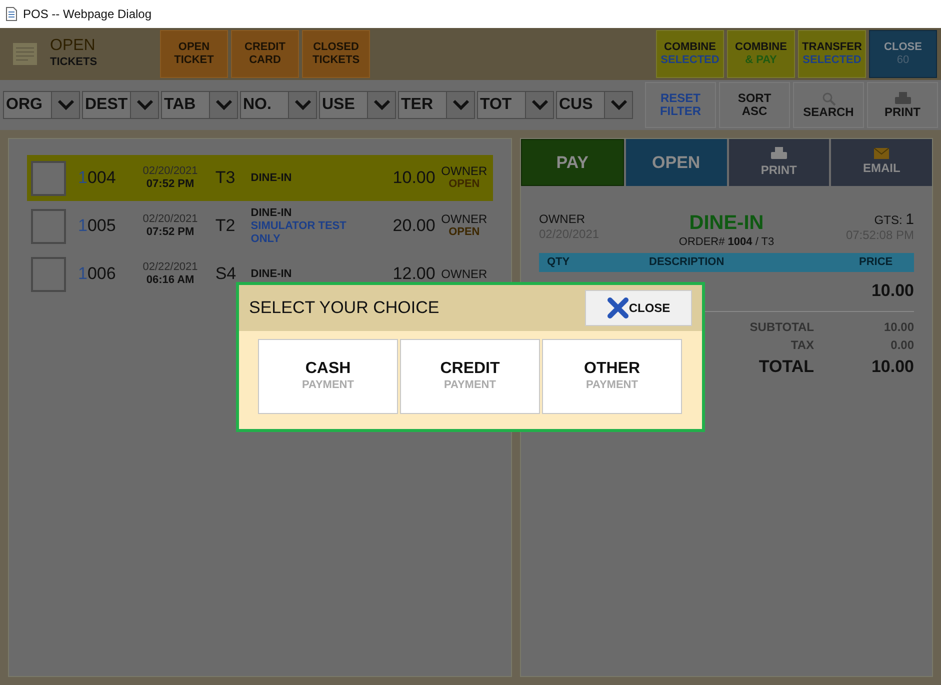  What do you see at coordinates (194, 54) in the screenshot?
I see `header-button: OPEN TICKET` at bounding box center [194, 54].